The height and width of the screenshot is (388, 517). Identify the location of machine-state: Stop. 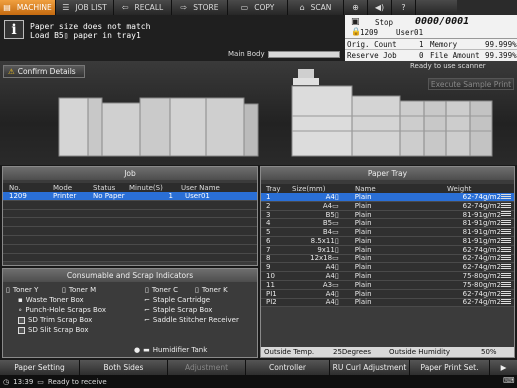
(384, 22).